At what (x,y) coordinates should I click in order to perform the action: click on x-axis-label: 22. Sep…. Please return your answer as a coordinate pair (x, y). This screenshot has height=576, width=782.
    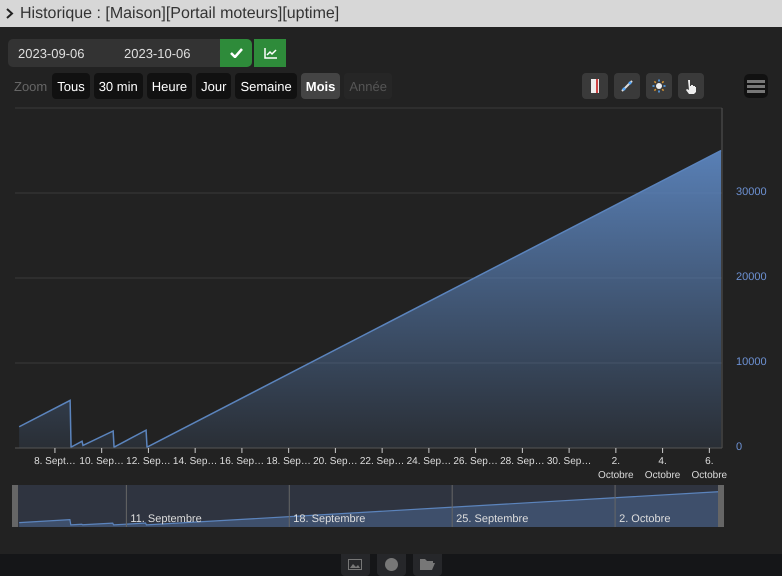
    Looking at the image, I should click on (382, 462).